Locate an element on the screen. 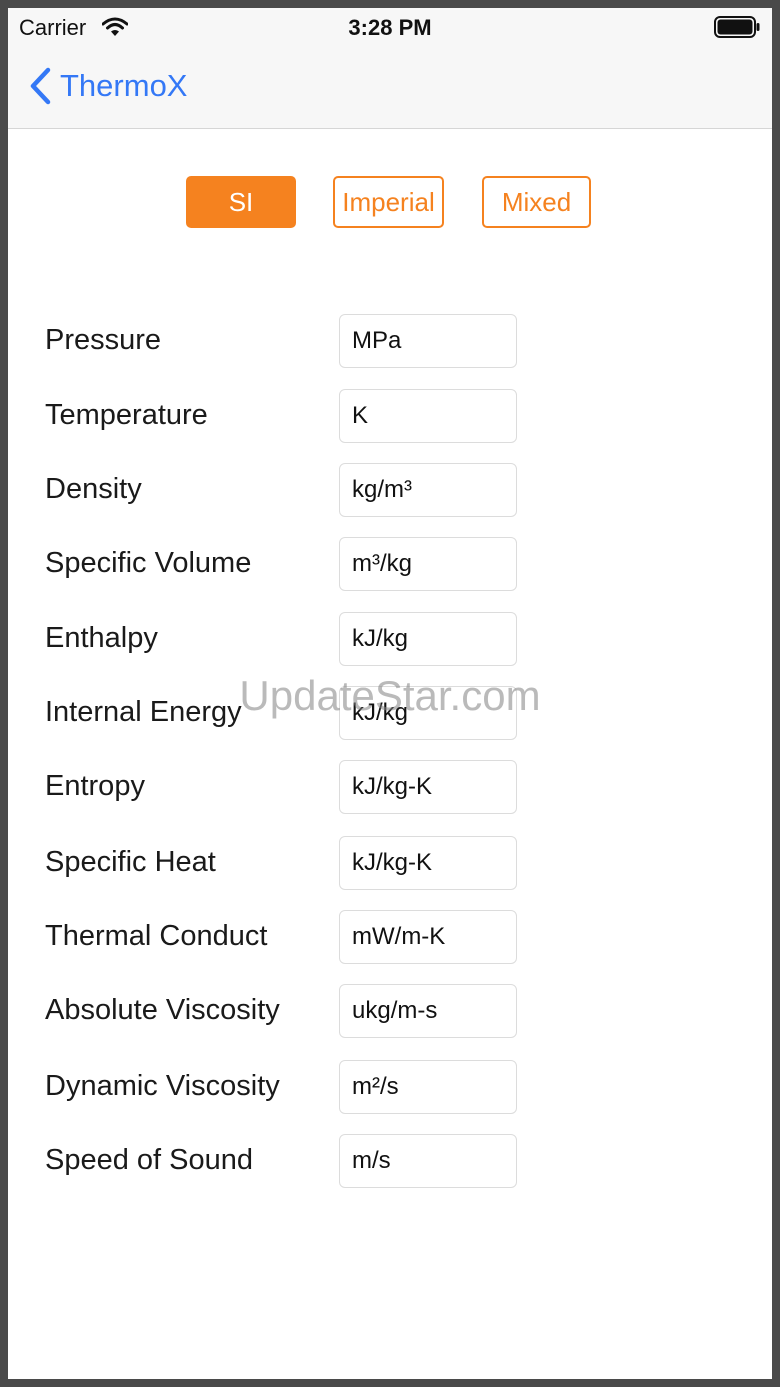 This screenshot has width=780, height=1387. property-row-dynamic-viscosity: Dynamic Viscosity m²/s is located at coordinates (390, 1088).